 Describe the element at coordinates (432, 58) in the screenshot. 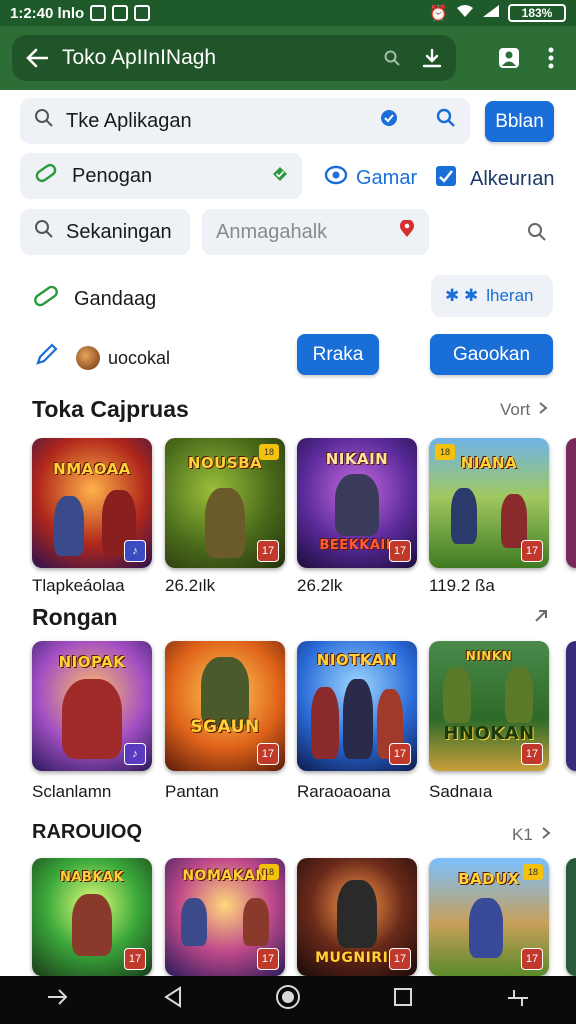

I see `download-icon` at that location.